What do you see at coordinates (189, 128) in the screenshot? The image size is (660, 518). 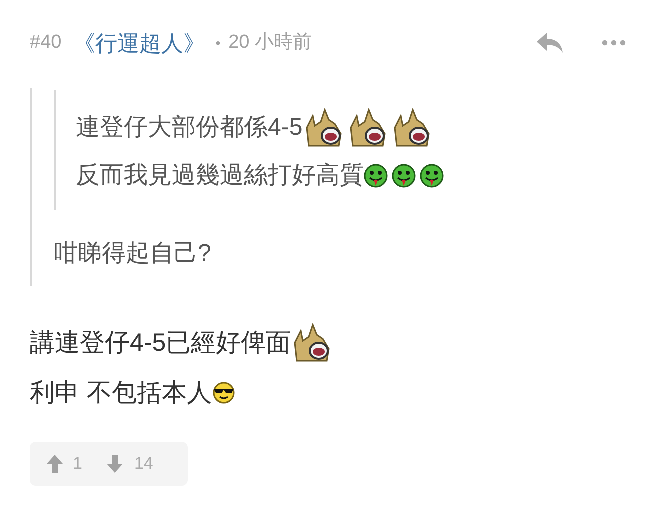 I see `quoted-text: 連登仔大部份都係4-5` at bounding box center [189, 128].